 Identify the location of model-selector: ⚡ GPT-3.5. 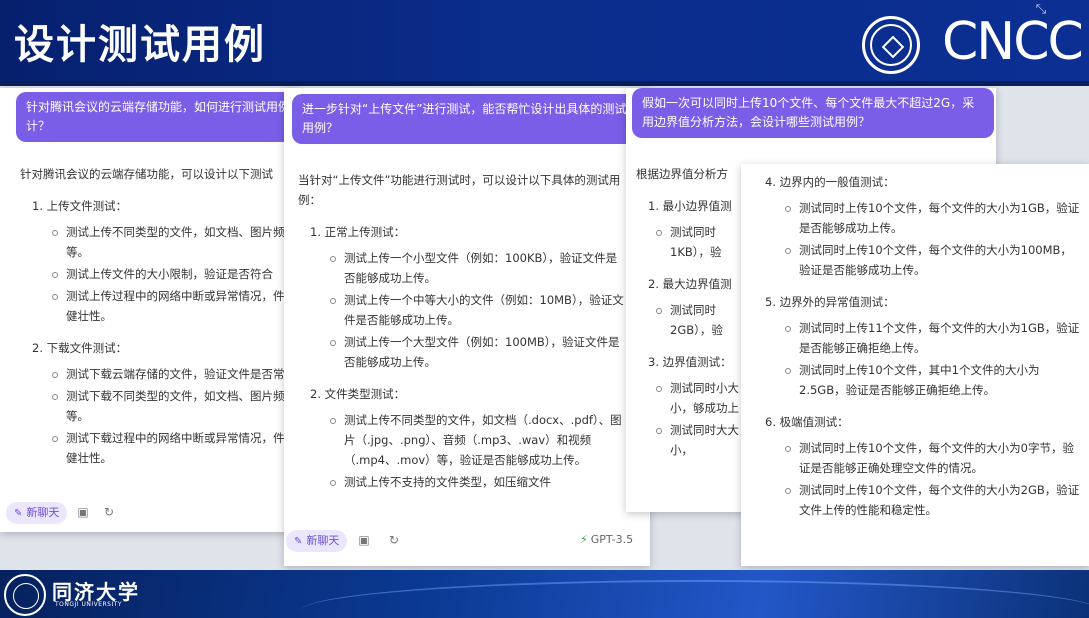
(606, 540).